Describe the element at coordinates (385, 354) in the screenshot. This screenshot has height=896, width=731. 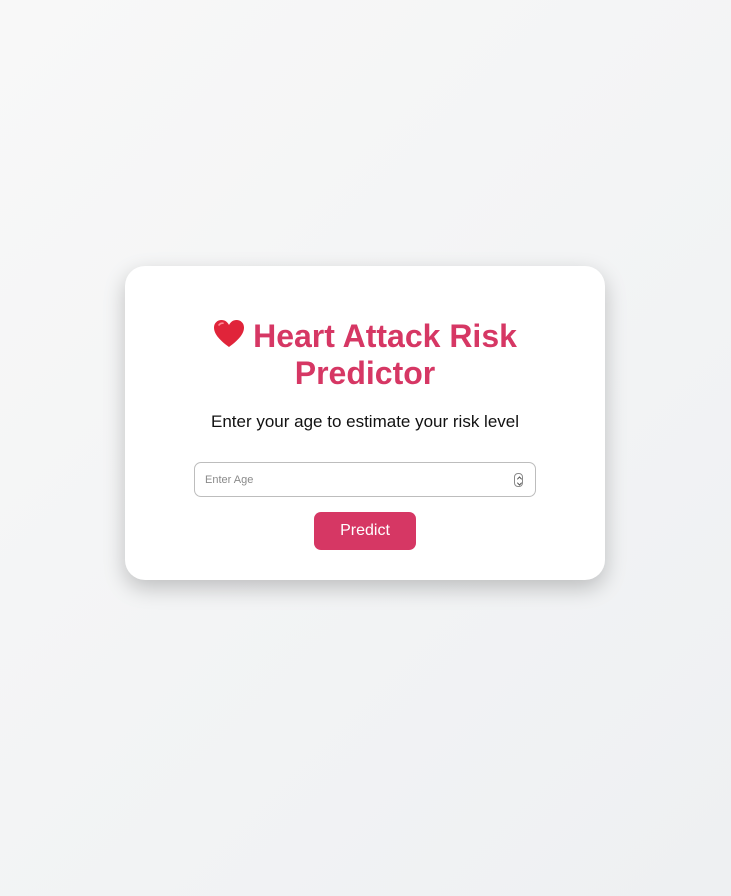
I see `title-text: Heart Attack Risk Predictor` at that location.